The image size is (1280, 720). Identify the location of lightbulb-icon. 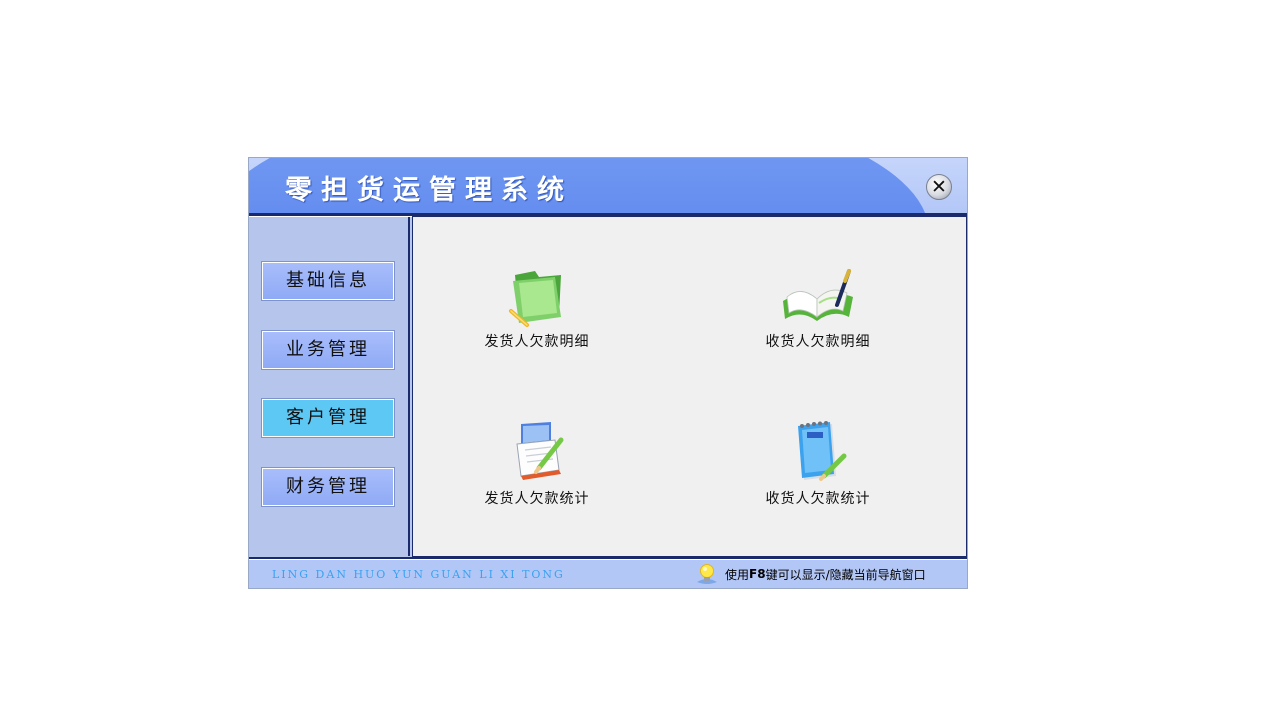
(707, 574).